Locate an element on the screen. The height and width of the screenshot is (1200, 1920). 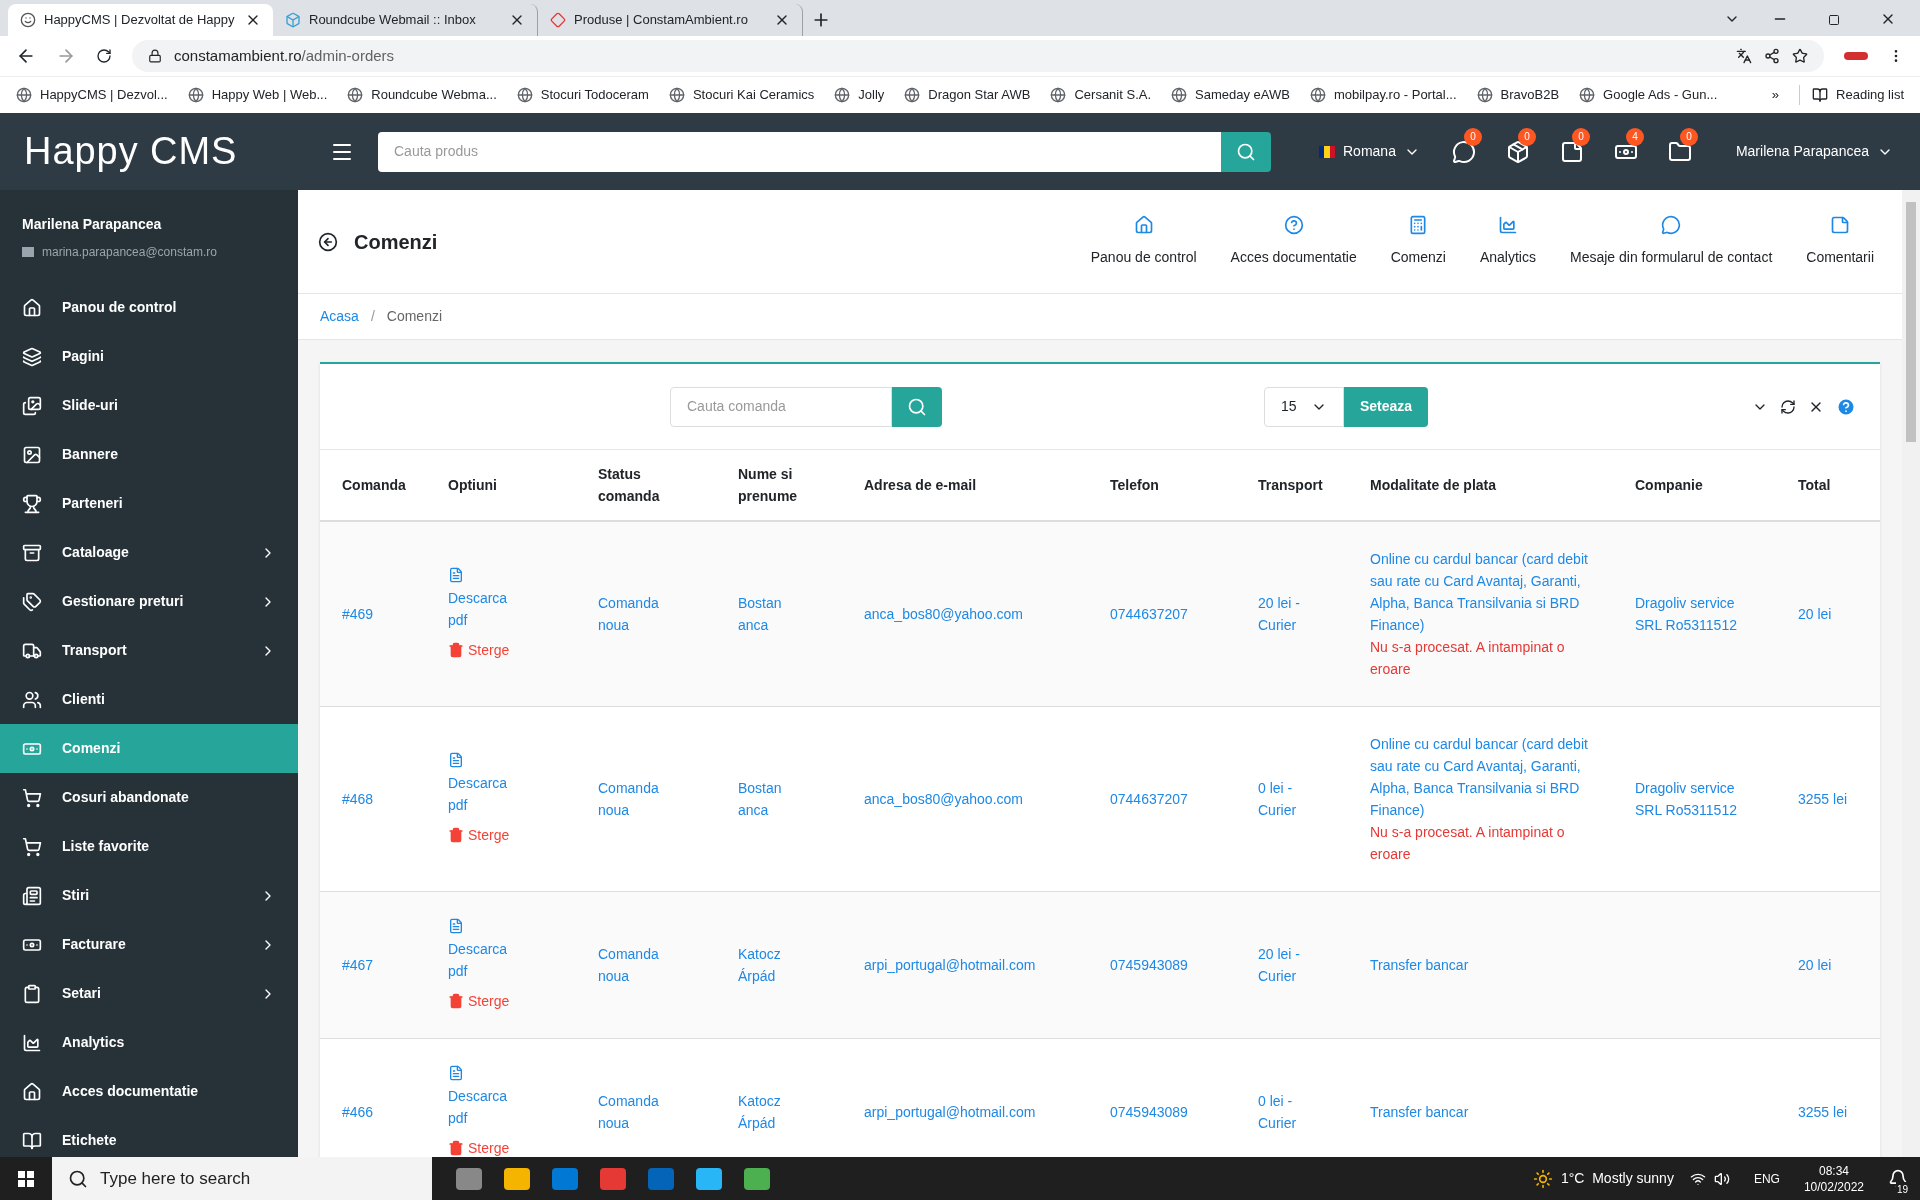
browser-tab: Produse | ConstamAmbient.ro is located at coordinates (670, 20).